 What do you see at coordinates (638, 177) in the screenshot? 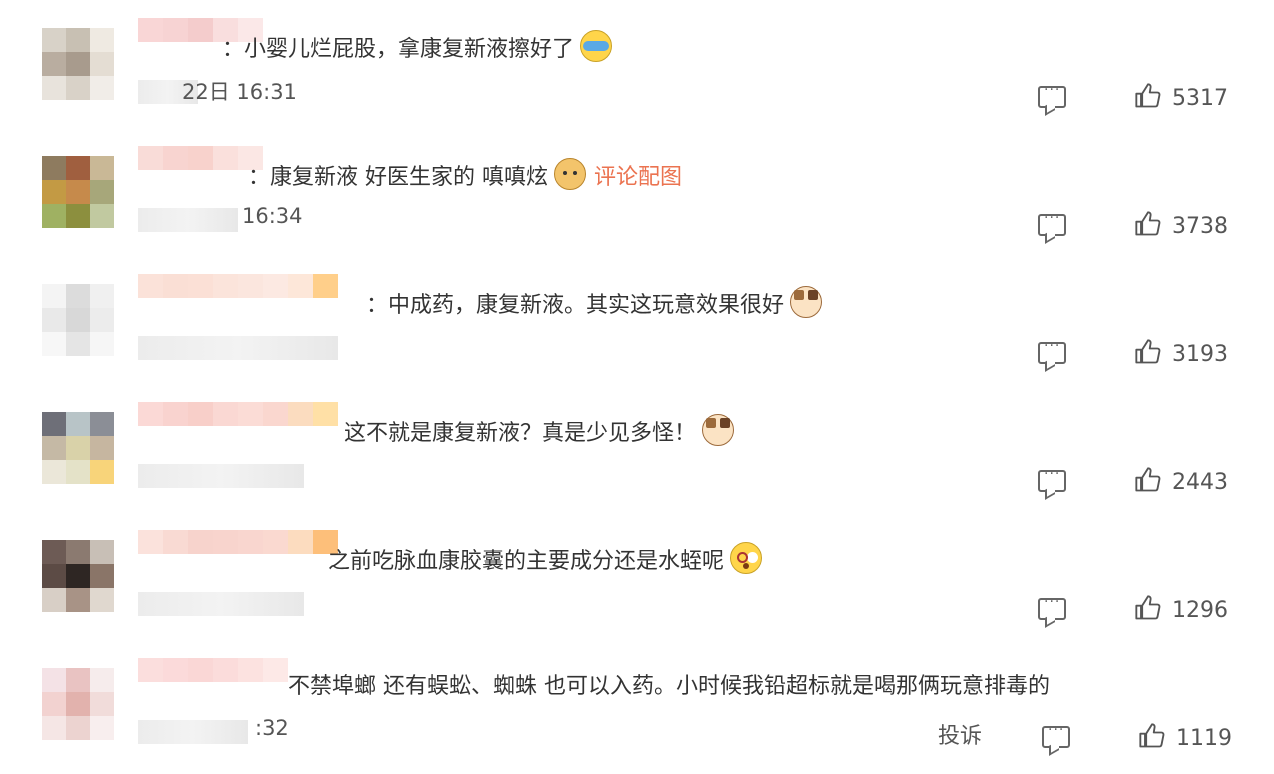
I see `comment-image-link: 评论配图` at bounding box center [638, 177].